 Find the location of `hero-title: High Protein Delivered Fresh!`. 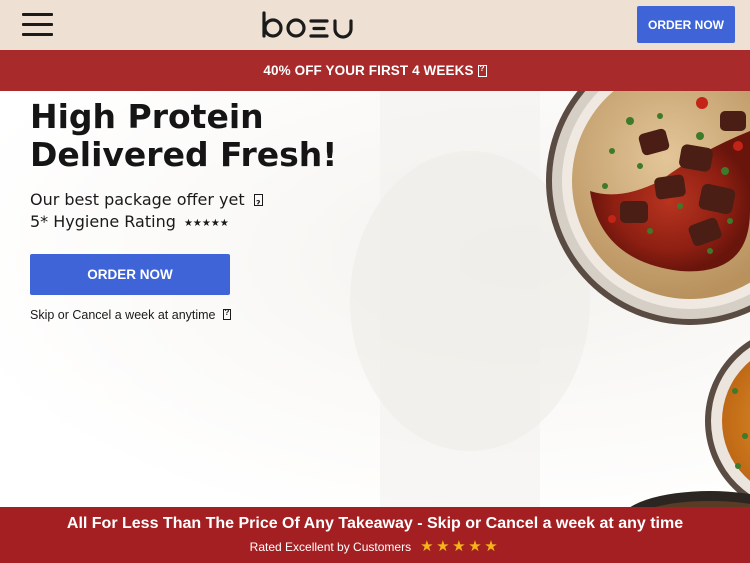

hero-title: High Protein Delivered Fresh! is located at coordinates (210, 136).